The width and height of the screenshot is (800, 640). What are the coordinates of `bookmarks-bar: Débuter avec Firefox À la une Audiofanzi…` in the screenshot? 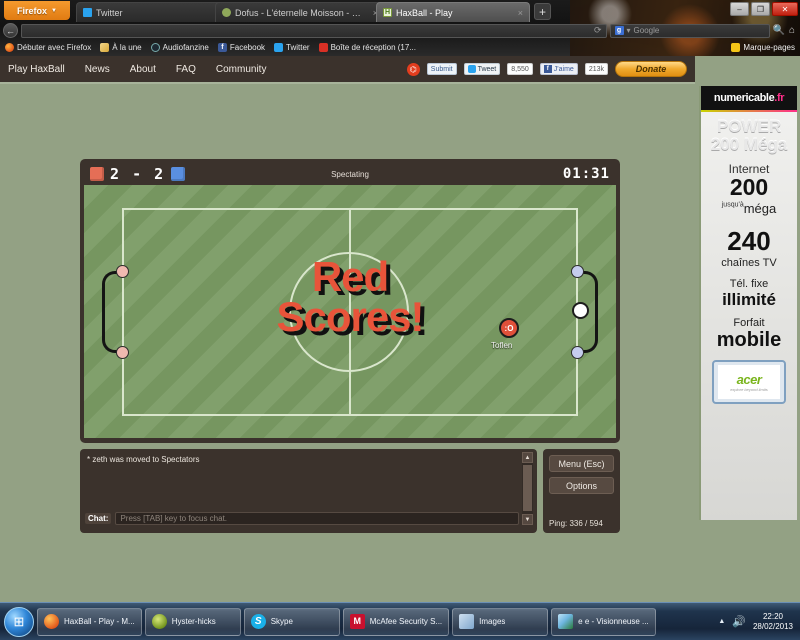 It's located at (400, 47).